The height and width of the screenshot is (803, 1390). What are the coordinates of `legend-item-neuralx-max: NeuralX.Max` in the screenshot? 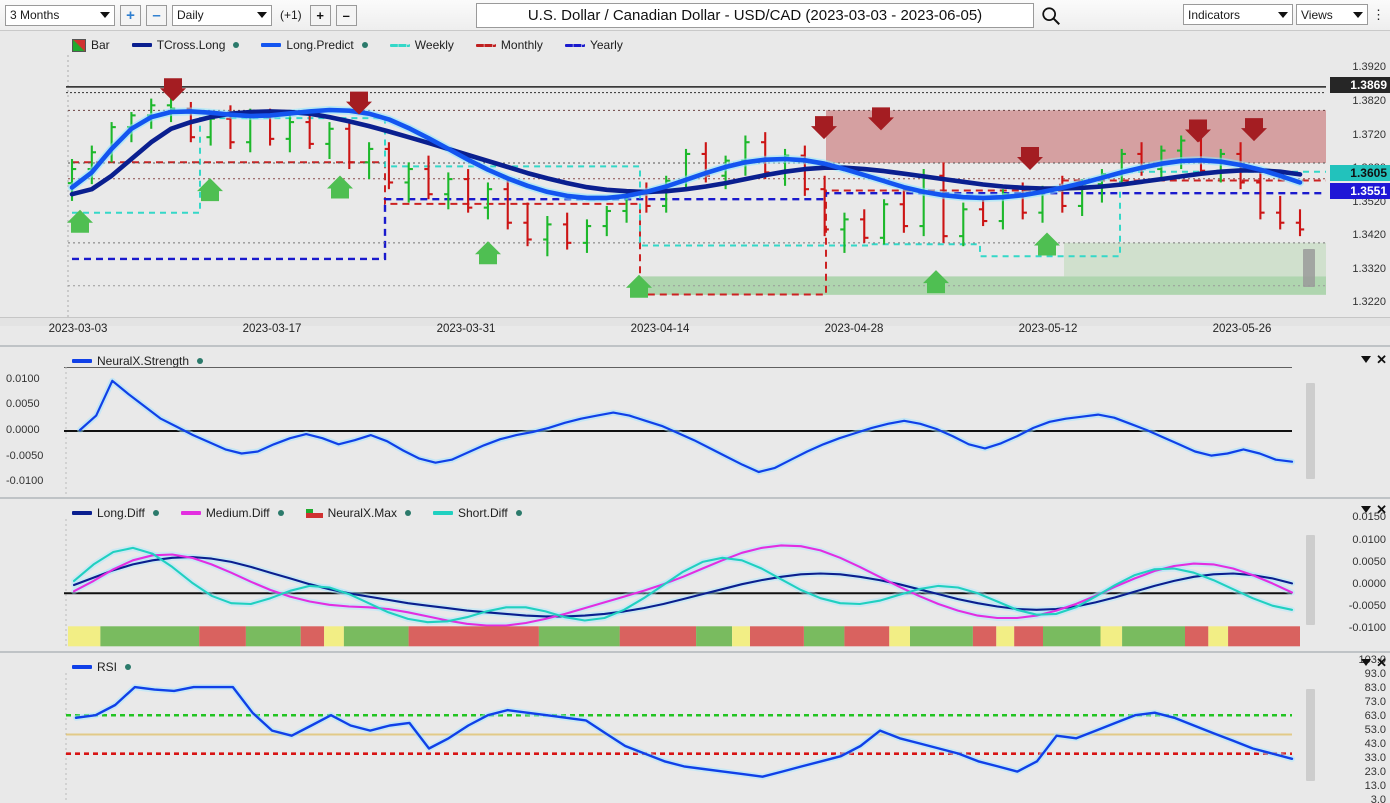 It's located at (358, 513).